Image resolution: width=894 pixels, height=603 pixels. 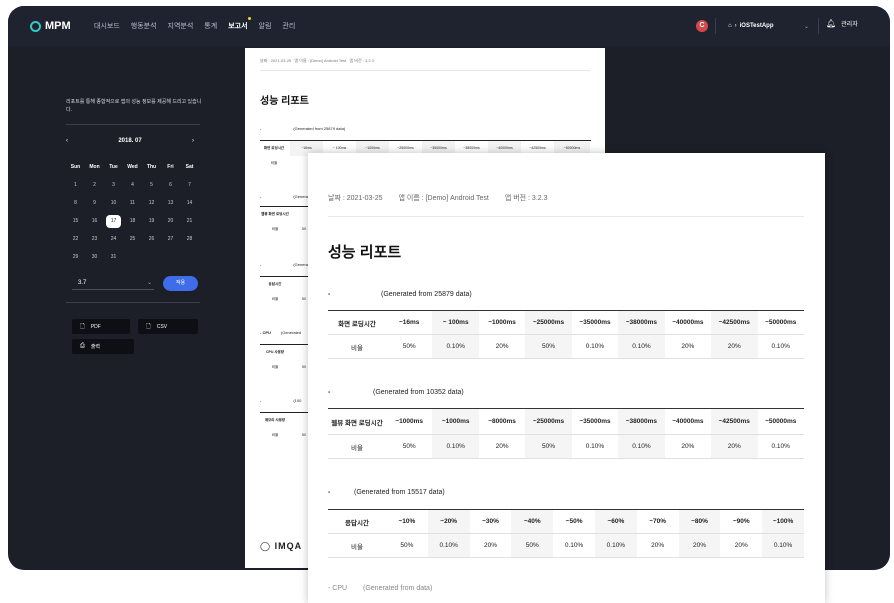 What do you see at coordinates (94, 257) in the screenshot?
I see `calendar-day: 30` at bounding box center [94, 257].